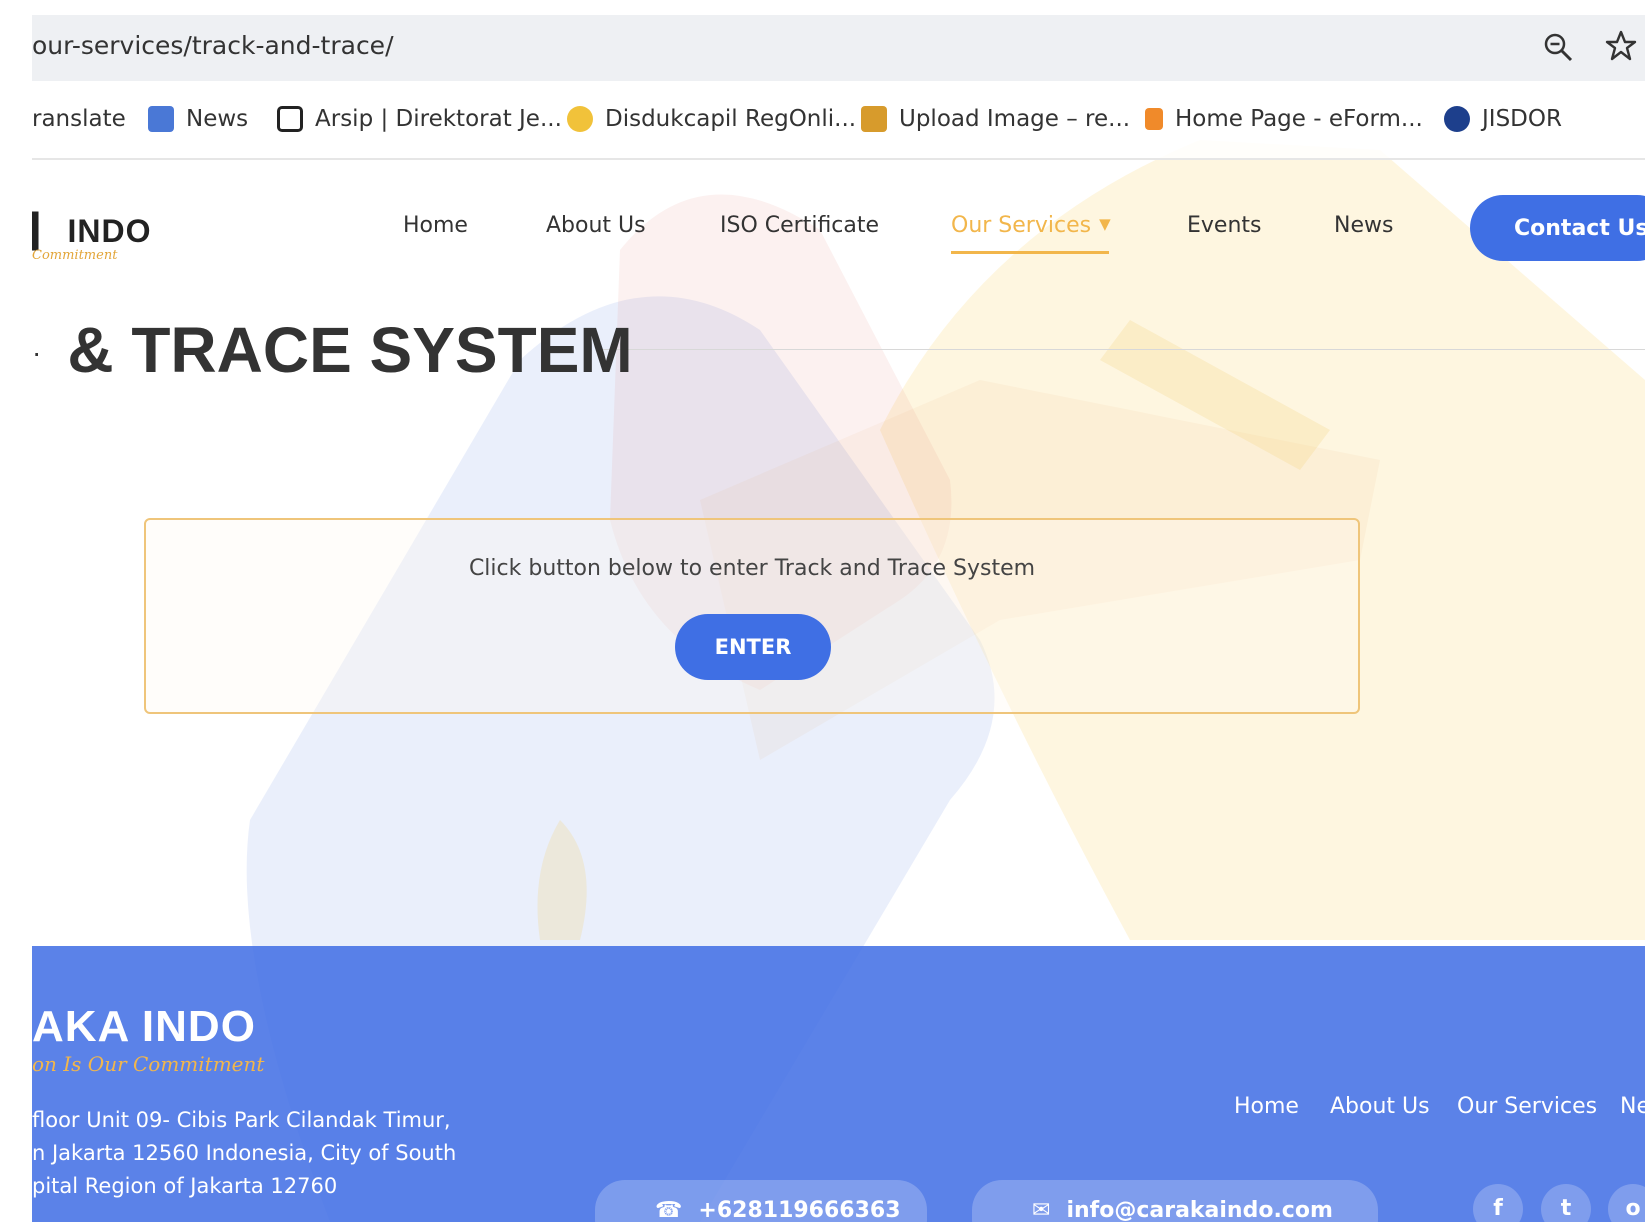  What do you see at coordinates (1041, 1210) in the screenshot?
I see `mail-icon: ✉` at bounding box center [1041, 1210].